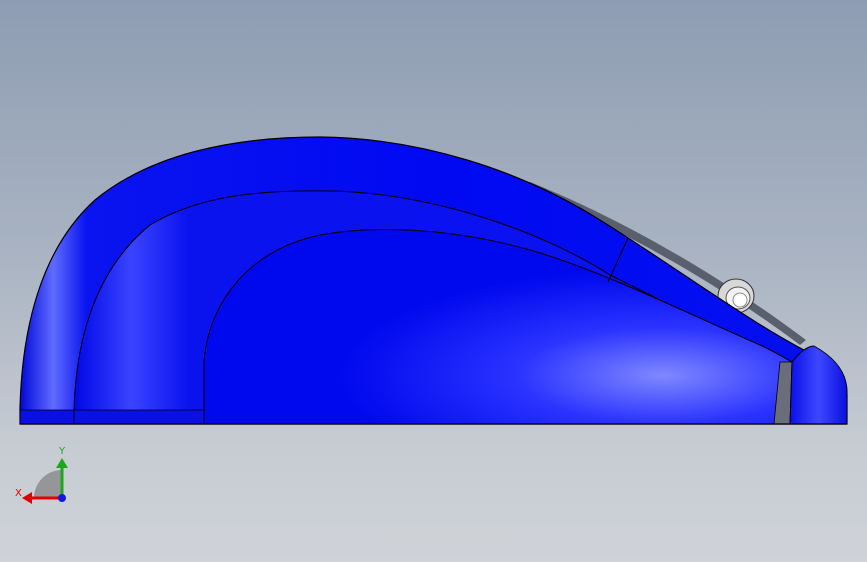 The height and width of the screenshot is (562, 867). I want to click on y-axis-label: Y, so click(62, 451).